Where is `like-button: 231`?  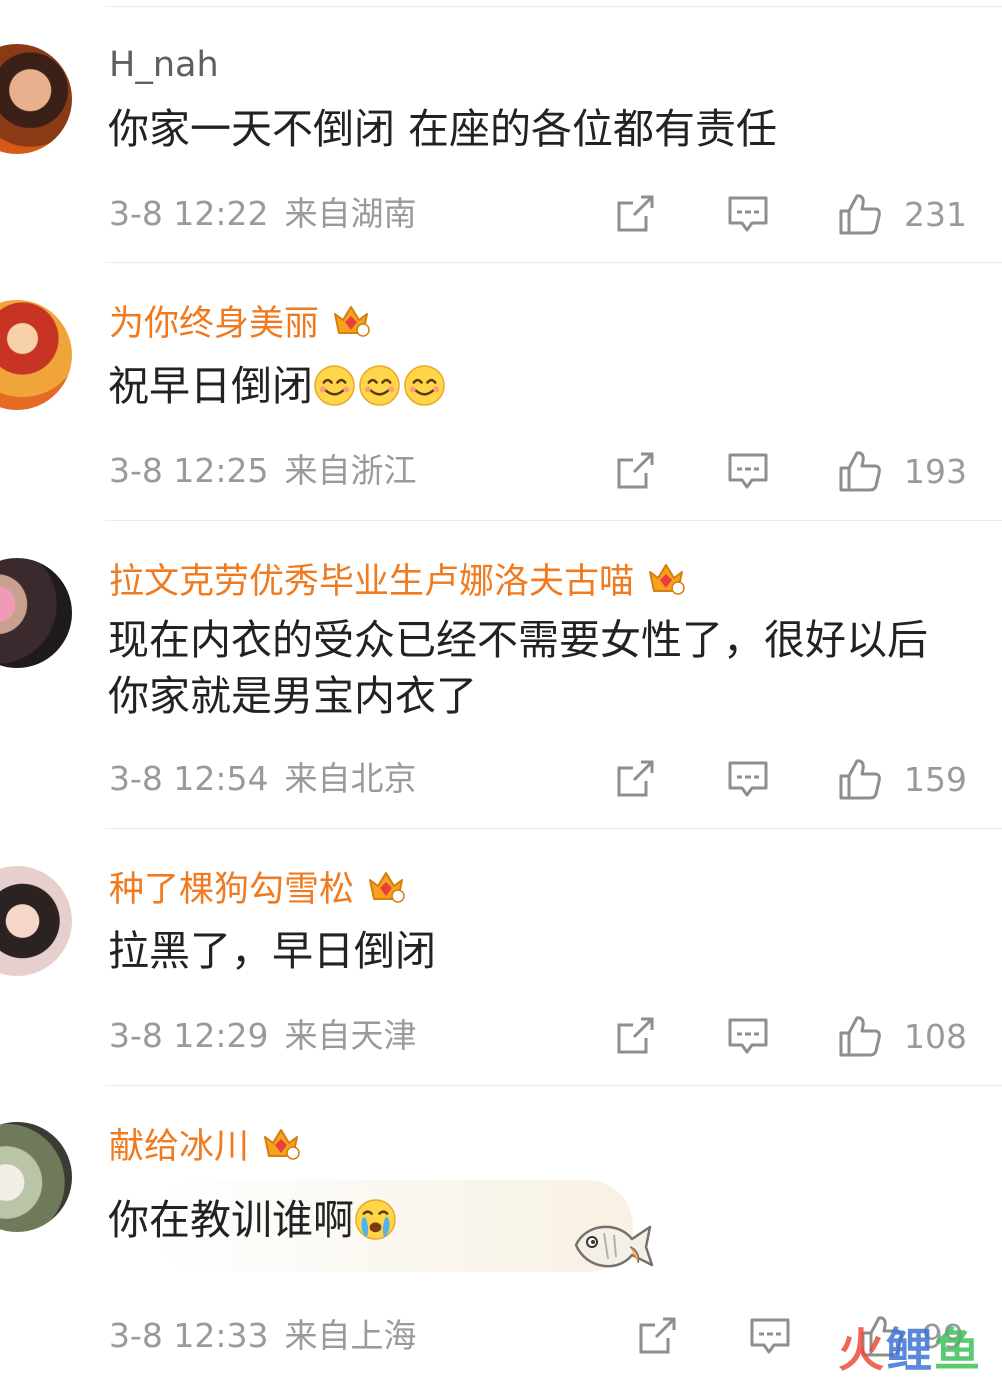 like-button: 231 is located at coordinates (902, 214).